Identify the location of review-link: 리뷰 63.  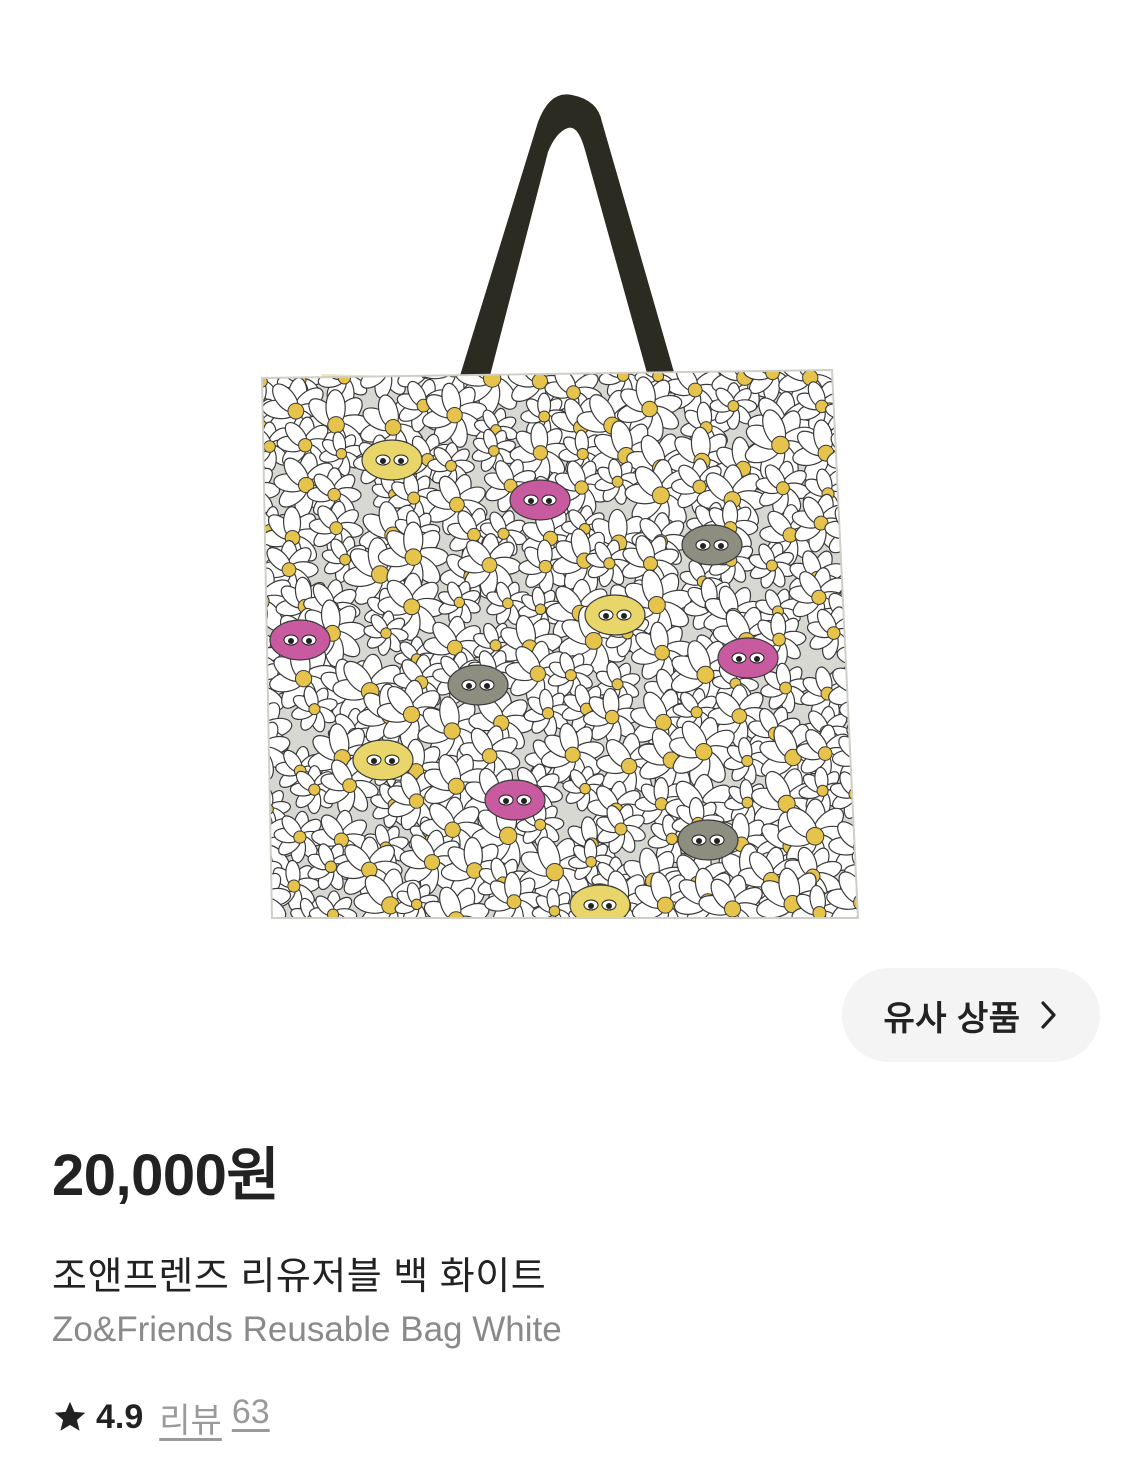
(214, 1417).